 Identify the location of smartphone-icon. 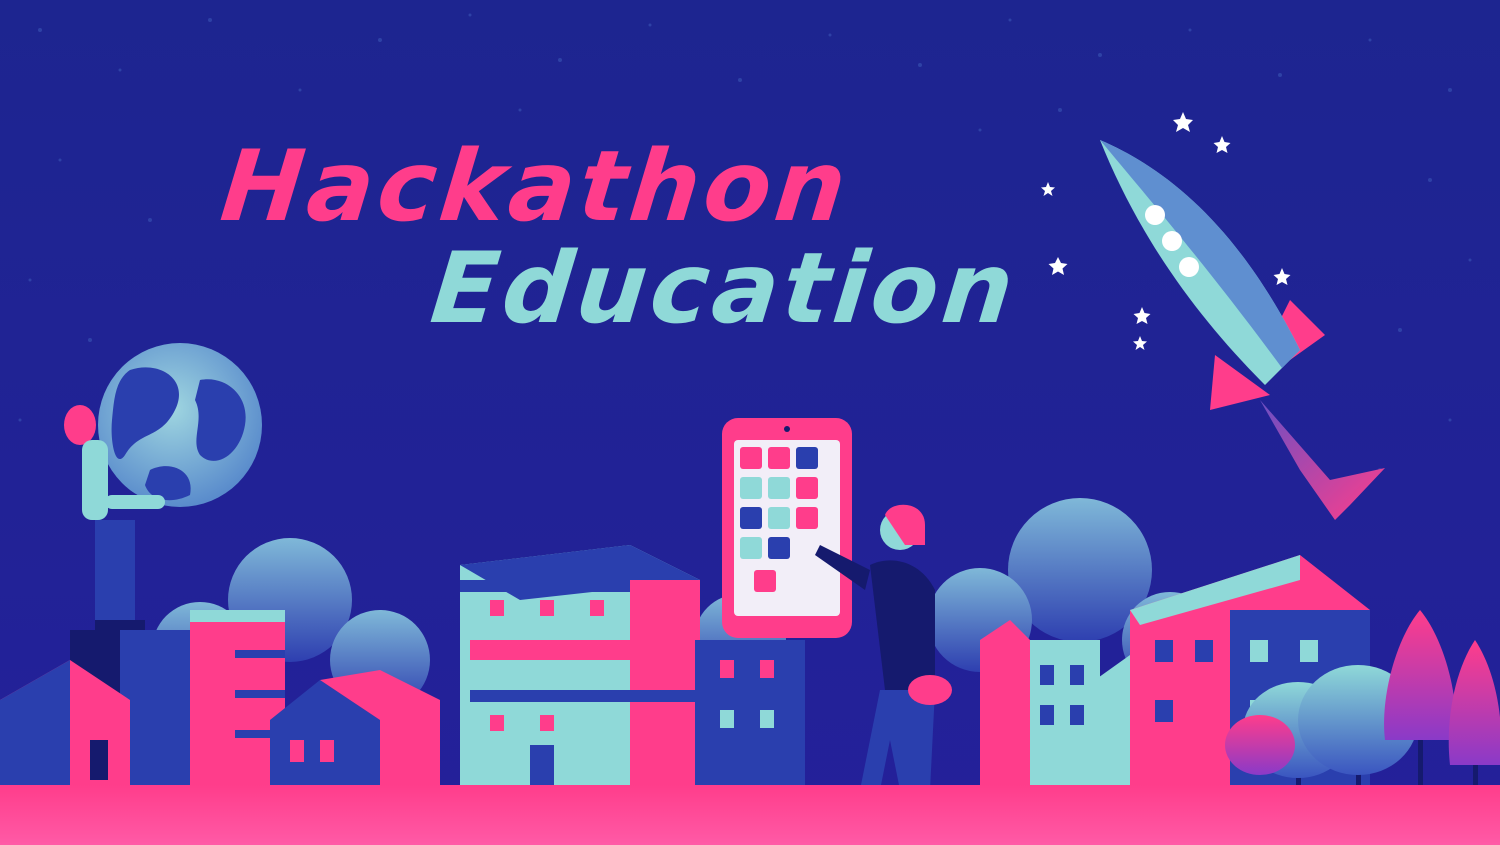
(787, 528).